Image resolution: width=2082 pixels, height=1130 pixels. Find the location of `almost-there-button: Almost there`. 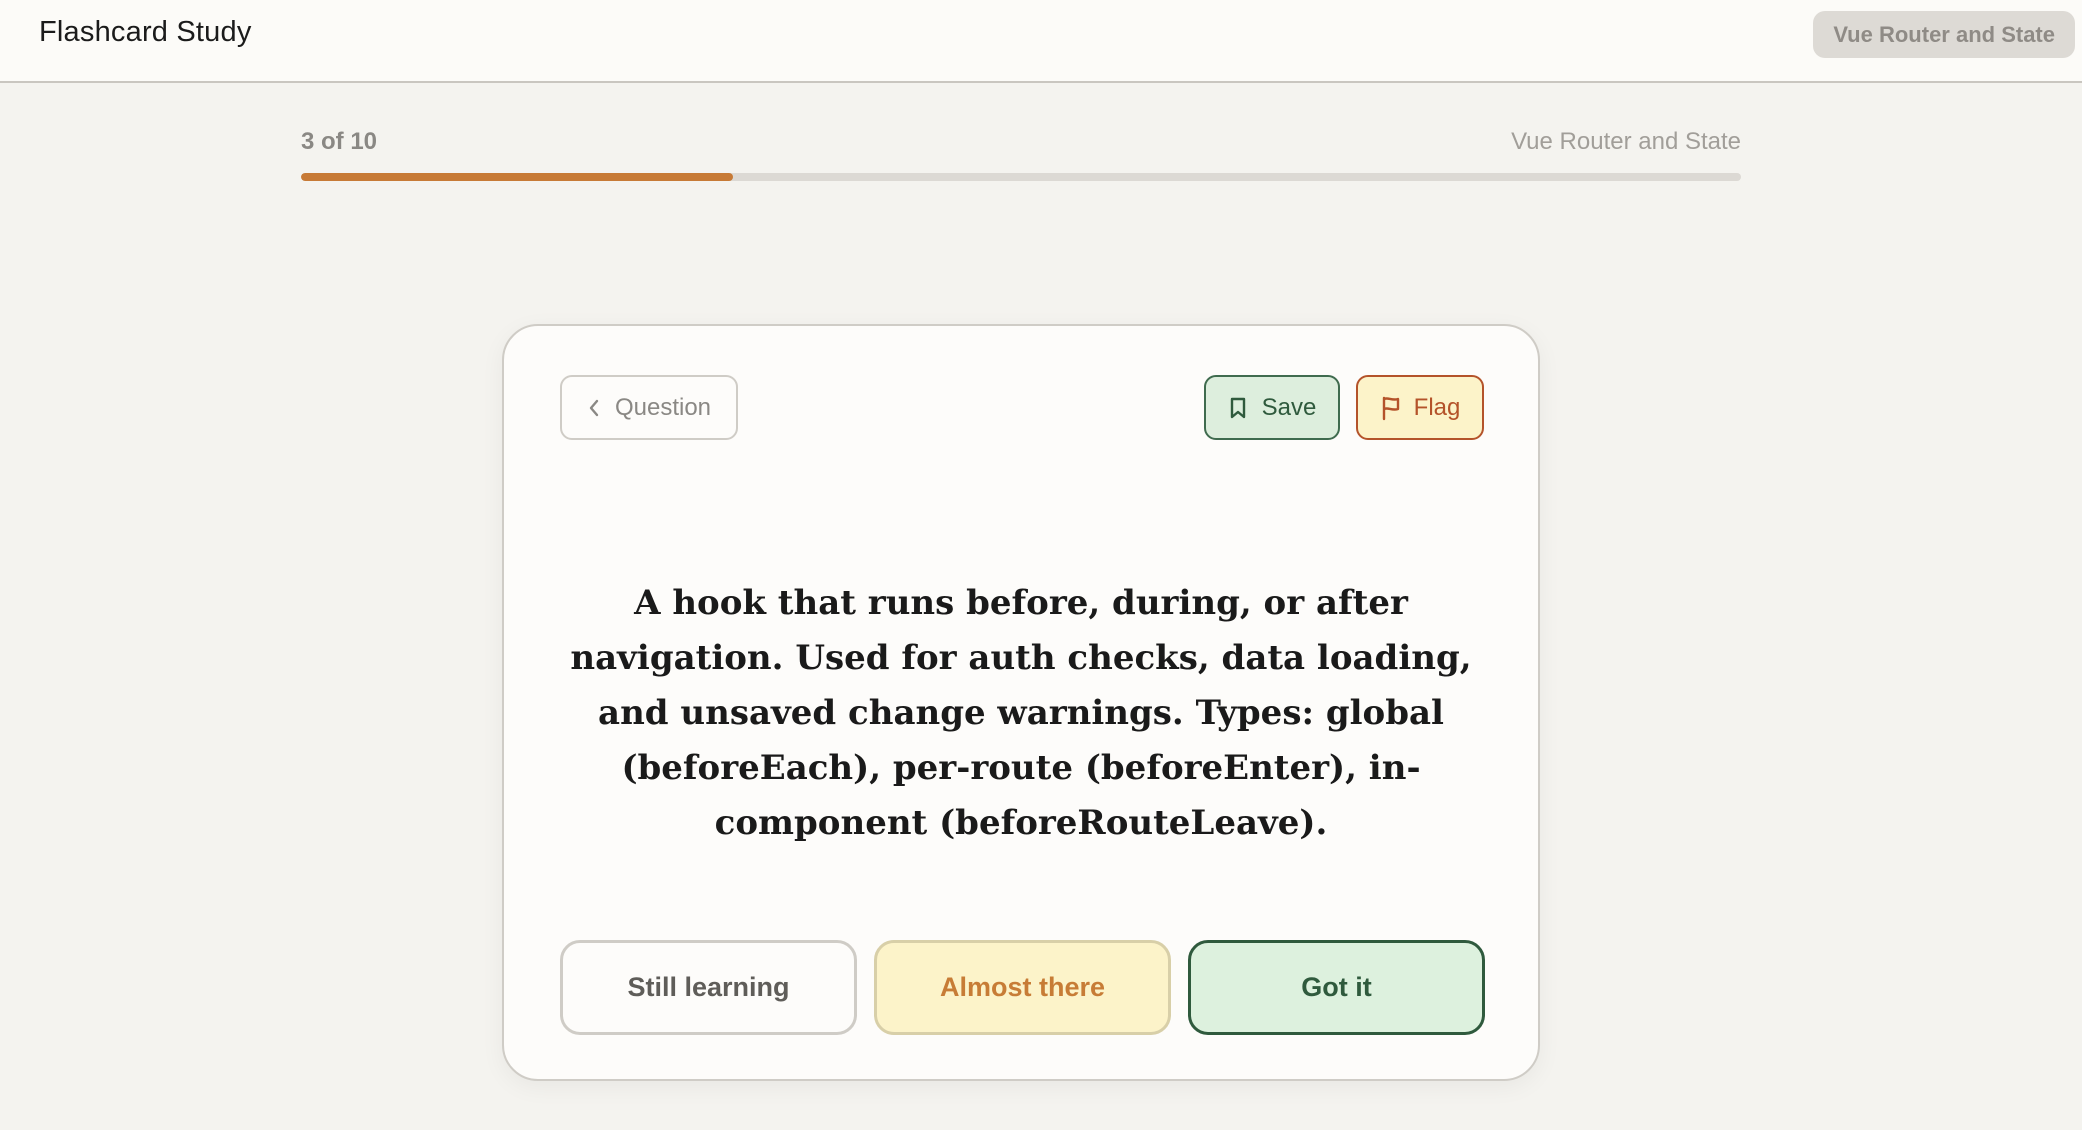

almost-there-button: Almost there is located at coordinates (1022, 987).